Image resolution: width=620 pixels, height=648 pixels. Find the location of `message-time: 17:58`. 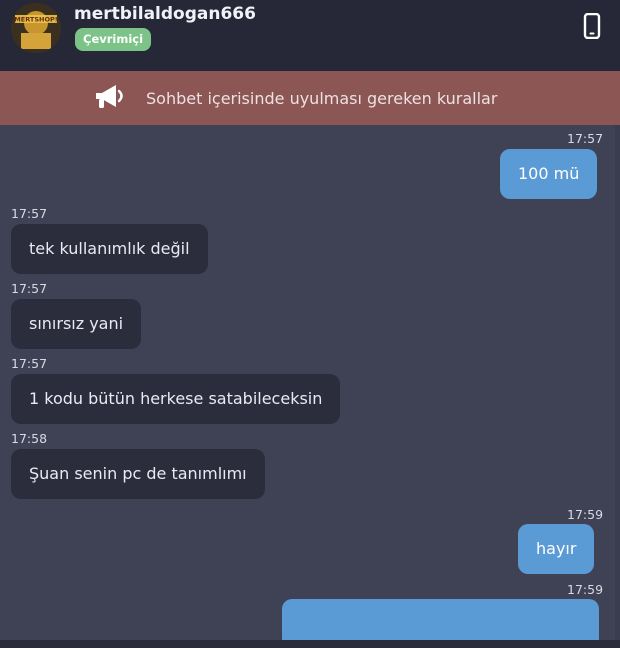

message-time: 17:58 is located at coordinates (29, 438).